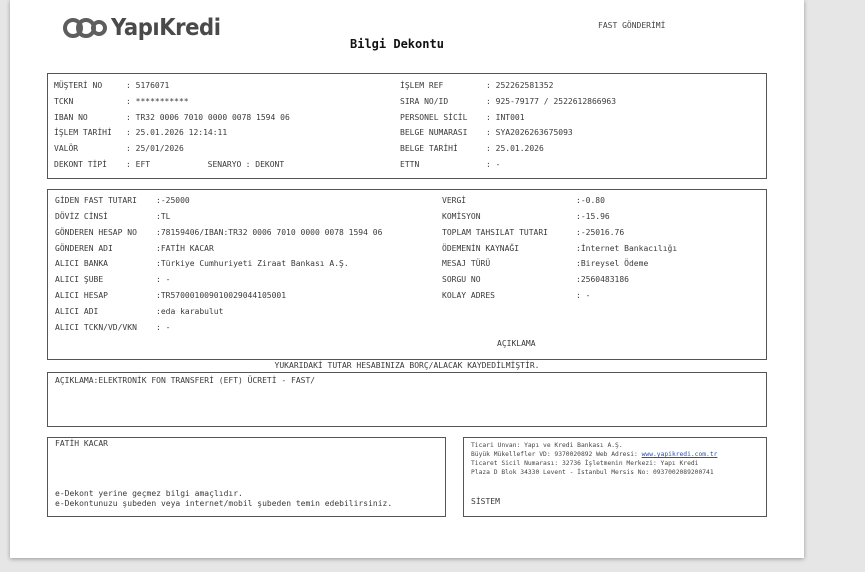  I want to click on label: VALÖR, so click(66, 148).